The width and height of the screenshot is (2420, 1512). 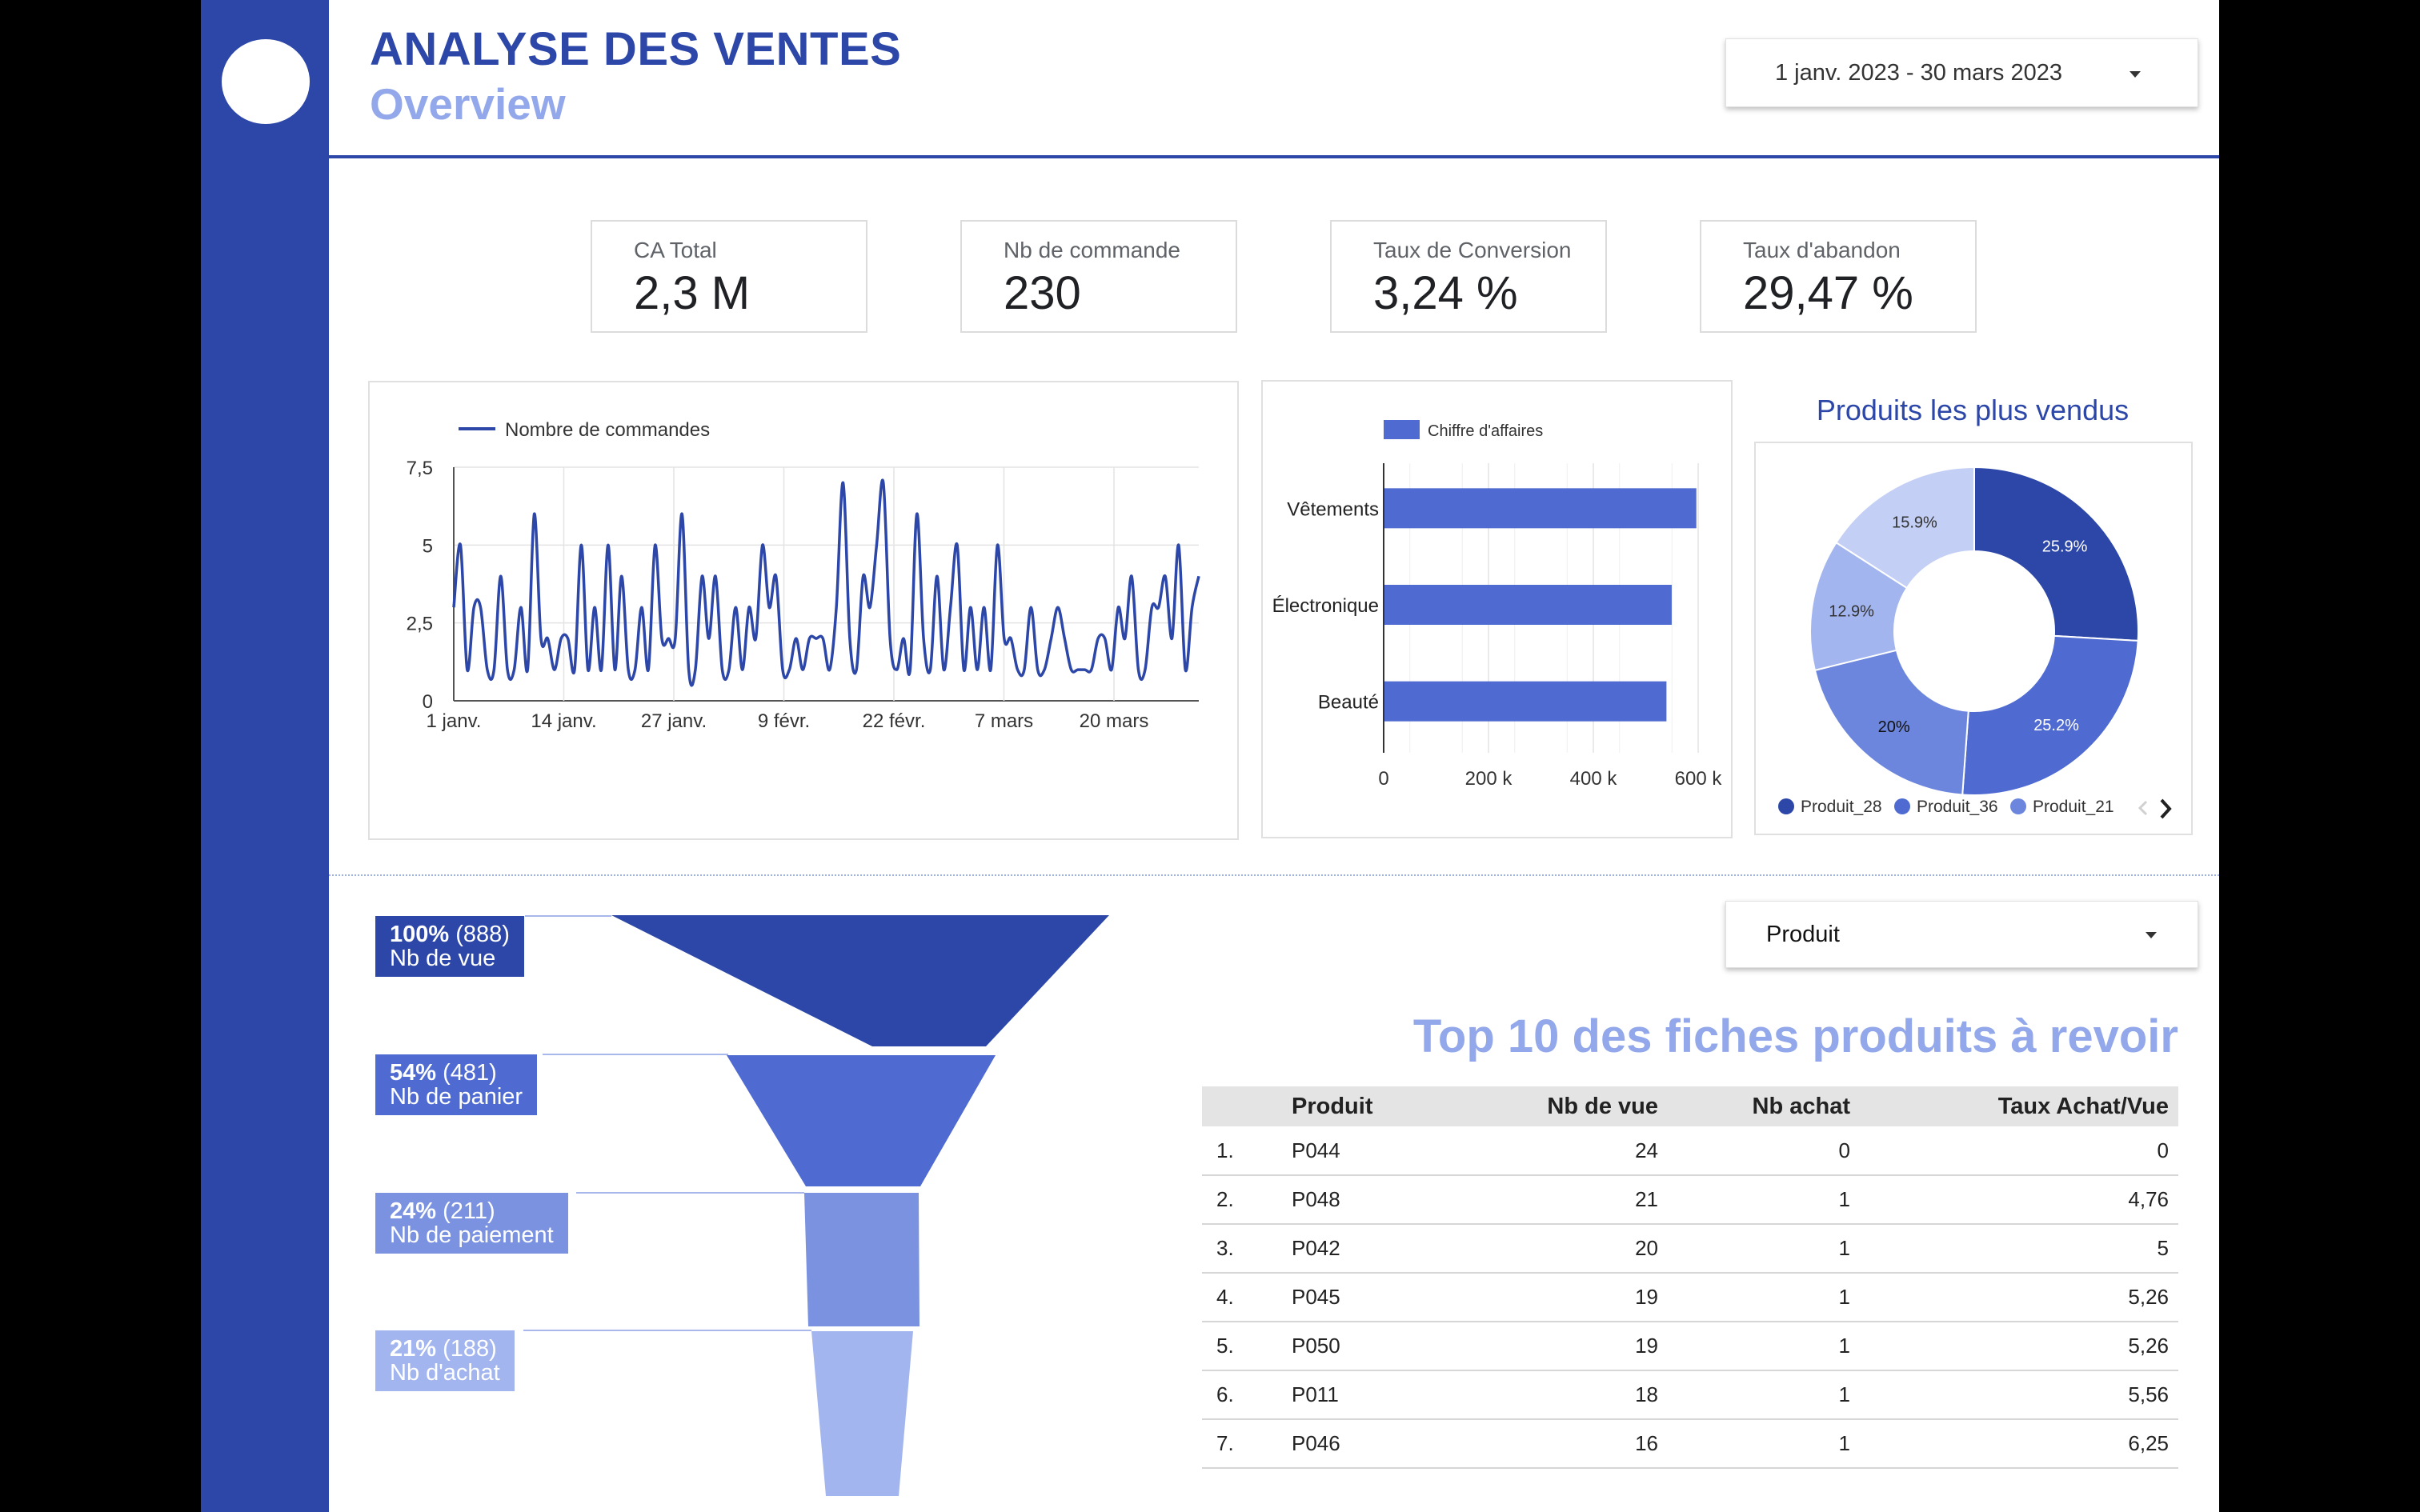 I want to click on funnel-stage-purchase: 21% (188) Nb d'achat, so click(x=445, y=1360).